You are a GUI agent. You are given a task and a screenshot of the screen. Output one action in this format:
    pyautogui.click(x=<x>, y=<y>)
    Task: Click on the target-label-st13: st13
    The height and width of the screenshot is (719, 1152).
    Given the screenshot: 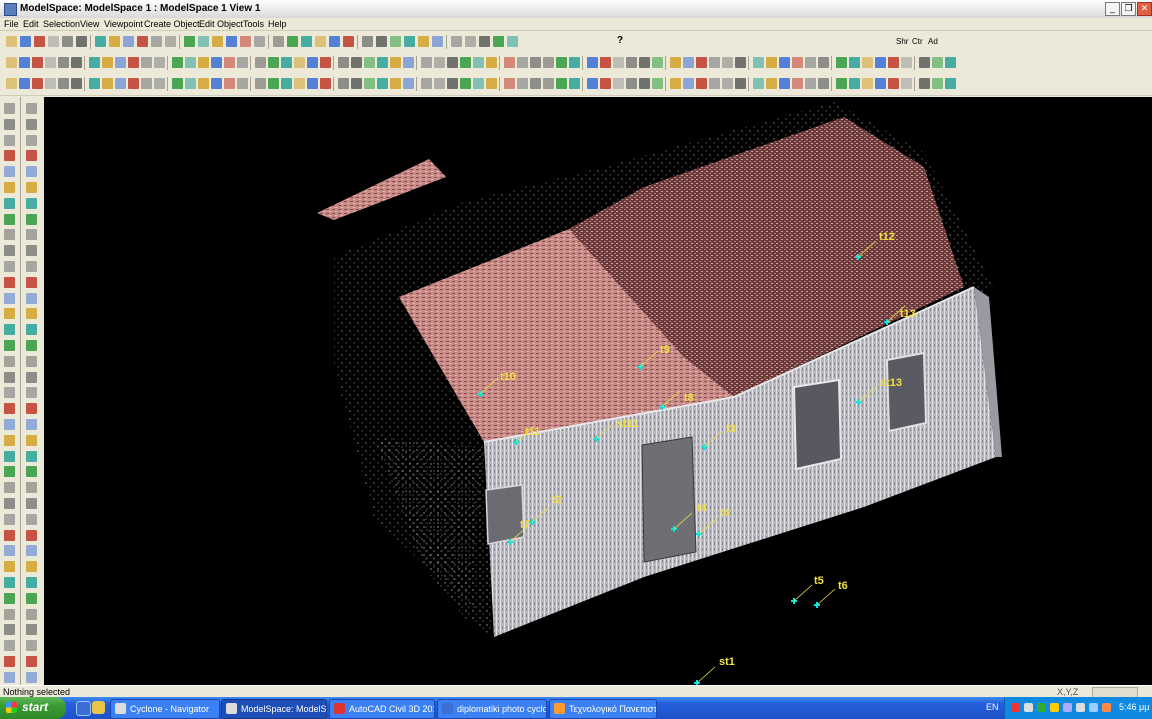 What is the action you would take?
    pyautogui.click(x=891, y=383)
    